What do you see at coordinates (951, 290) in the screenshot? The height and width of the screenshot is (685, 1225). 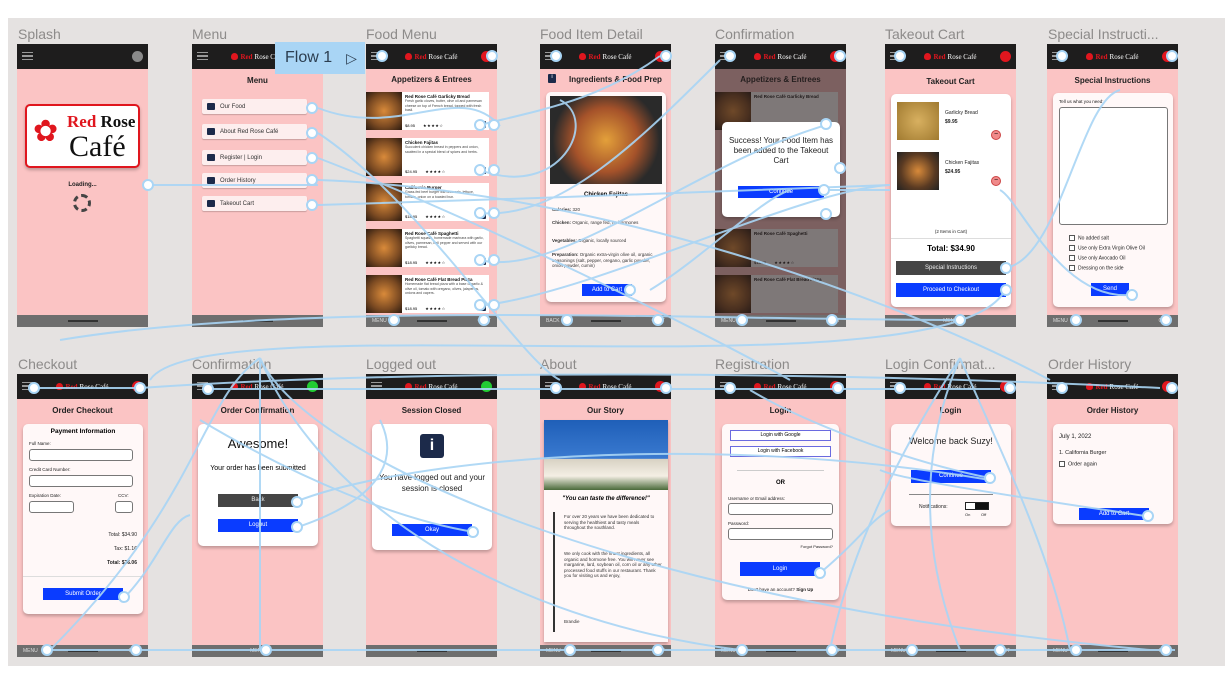 I see `checkout-button: Proceed to Checkout` at bounding box center [951, 290].